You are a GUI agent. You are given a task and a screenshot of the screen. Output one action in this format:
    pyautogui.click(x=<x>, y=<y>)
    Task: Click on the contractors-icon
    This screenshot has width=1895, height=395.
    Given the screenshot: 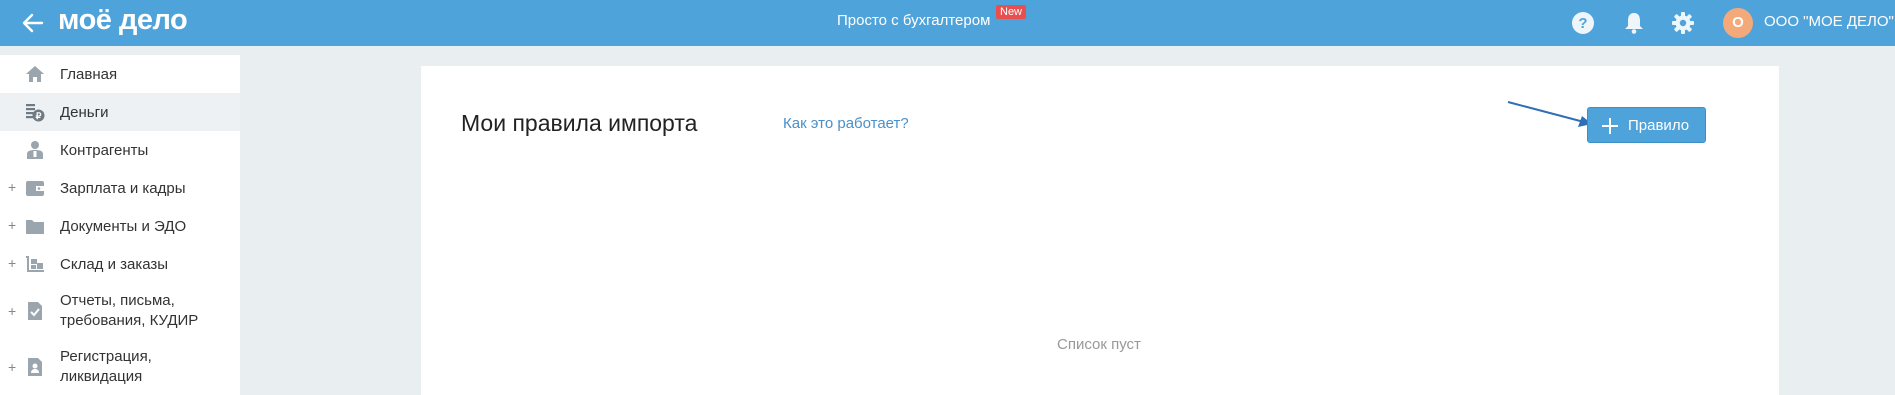 What is the action you would take?
    pyautogui.click(x=35, y=150)
    